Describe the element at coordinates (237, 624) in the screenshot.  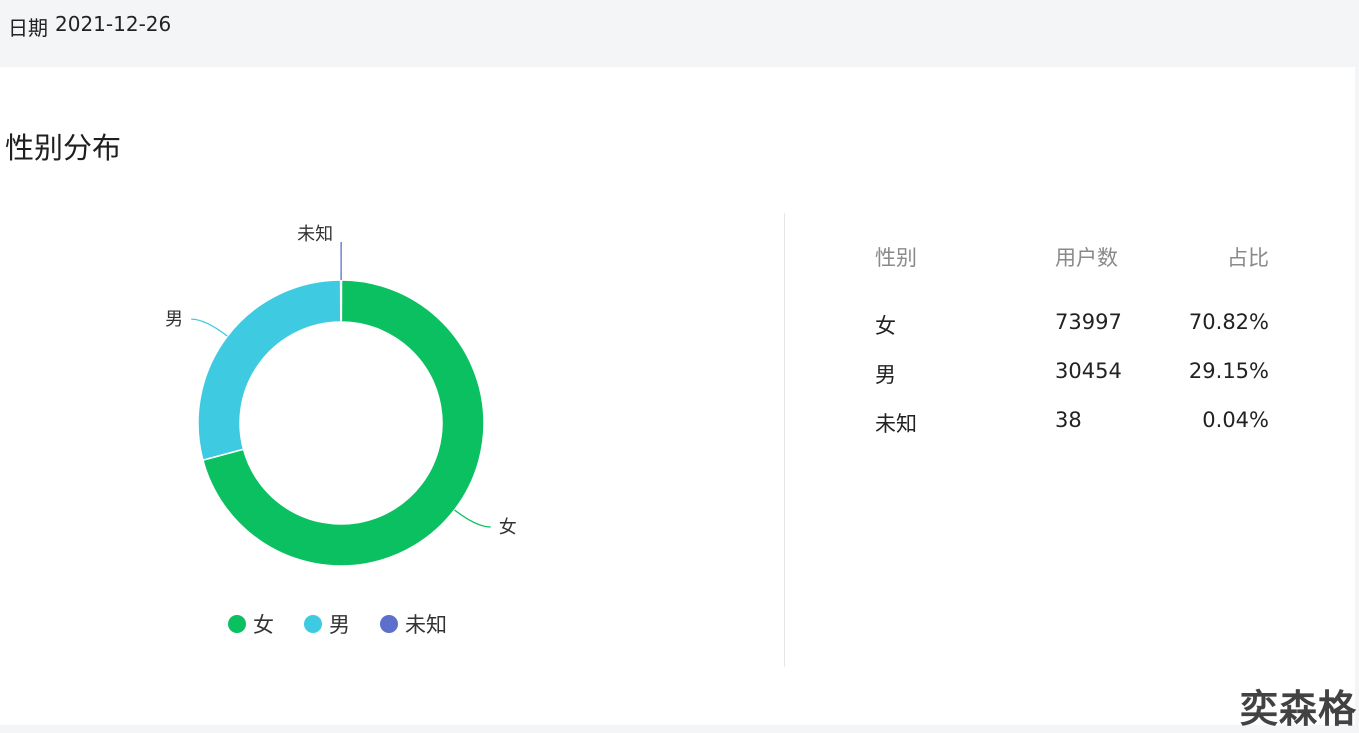
I see `legend-dot-female` at that location.